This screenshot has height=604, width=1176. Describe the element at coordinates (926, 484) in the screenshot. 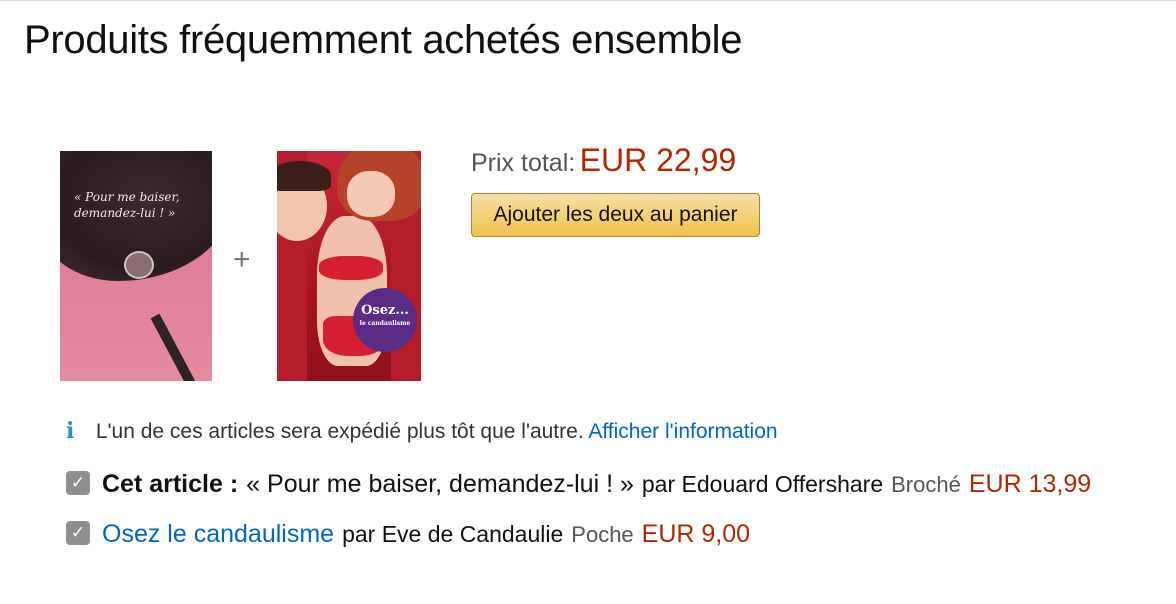

I see `item-1-format: Broché` at that location.